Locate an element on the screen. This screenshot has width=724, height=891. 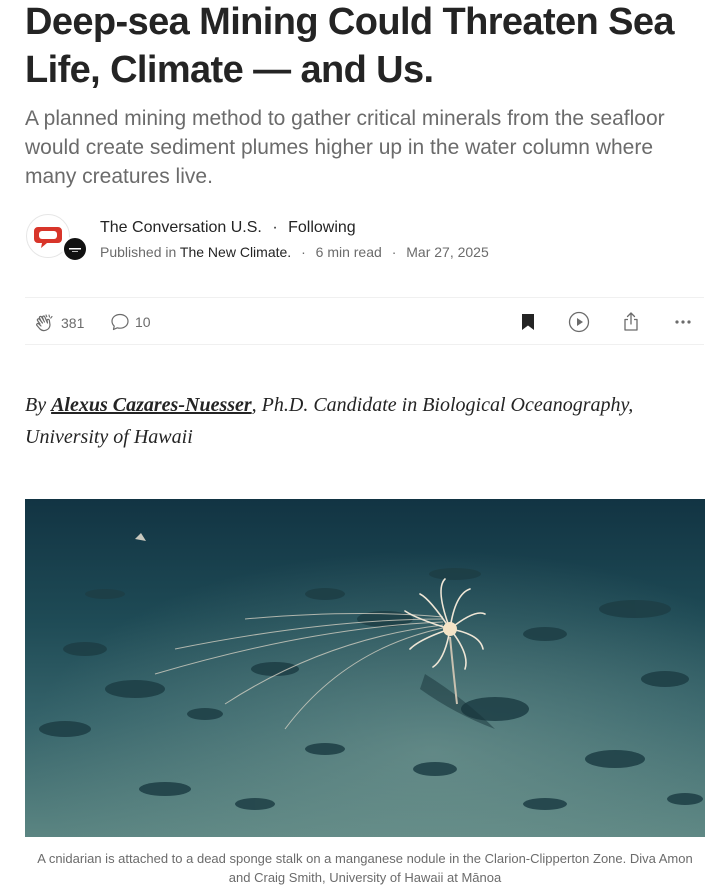
more-button is located at coordinates (683, 322).